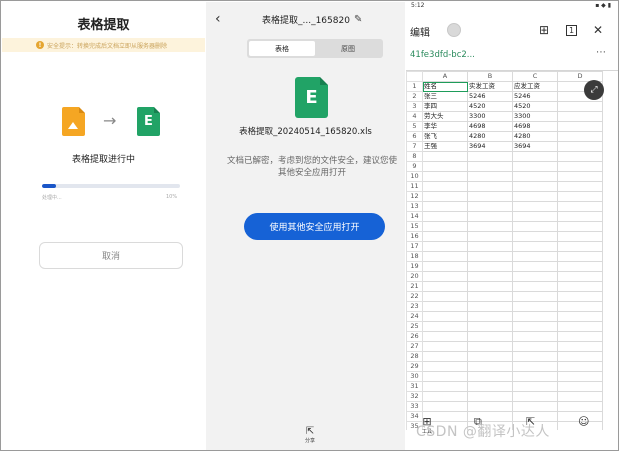  Describe the element at coordinates (445, 146) in the screenshot. I see `table-cell: 王强` at that location.